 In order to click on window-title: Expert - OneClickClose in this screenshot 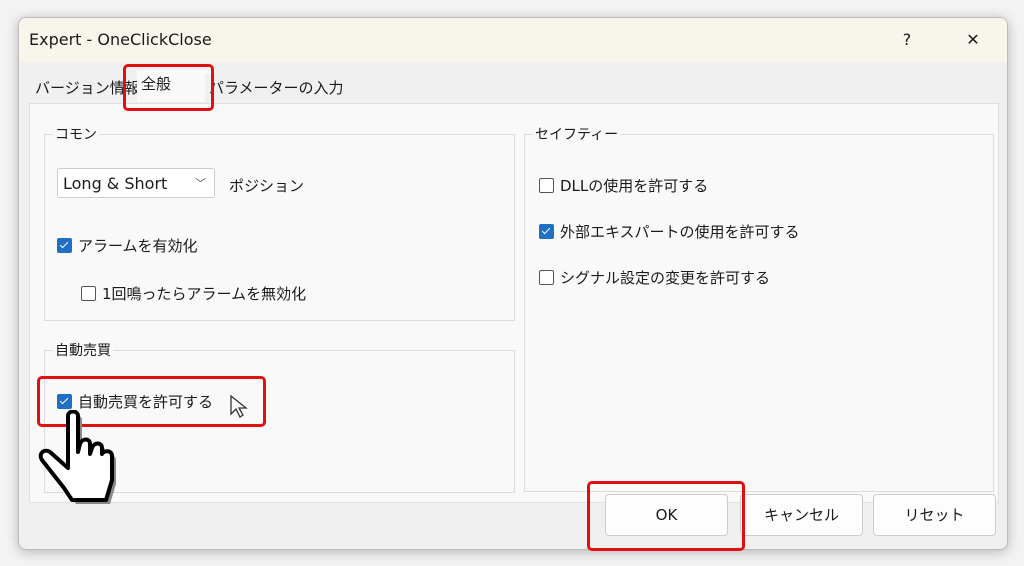, I will do `click(120, 39)`.